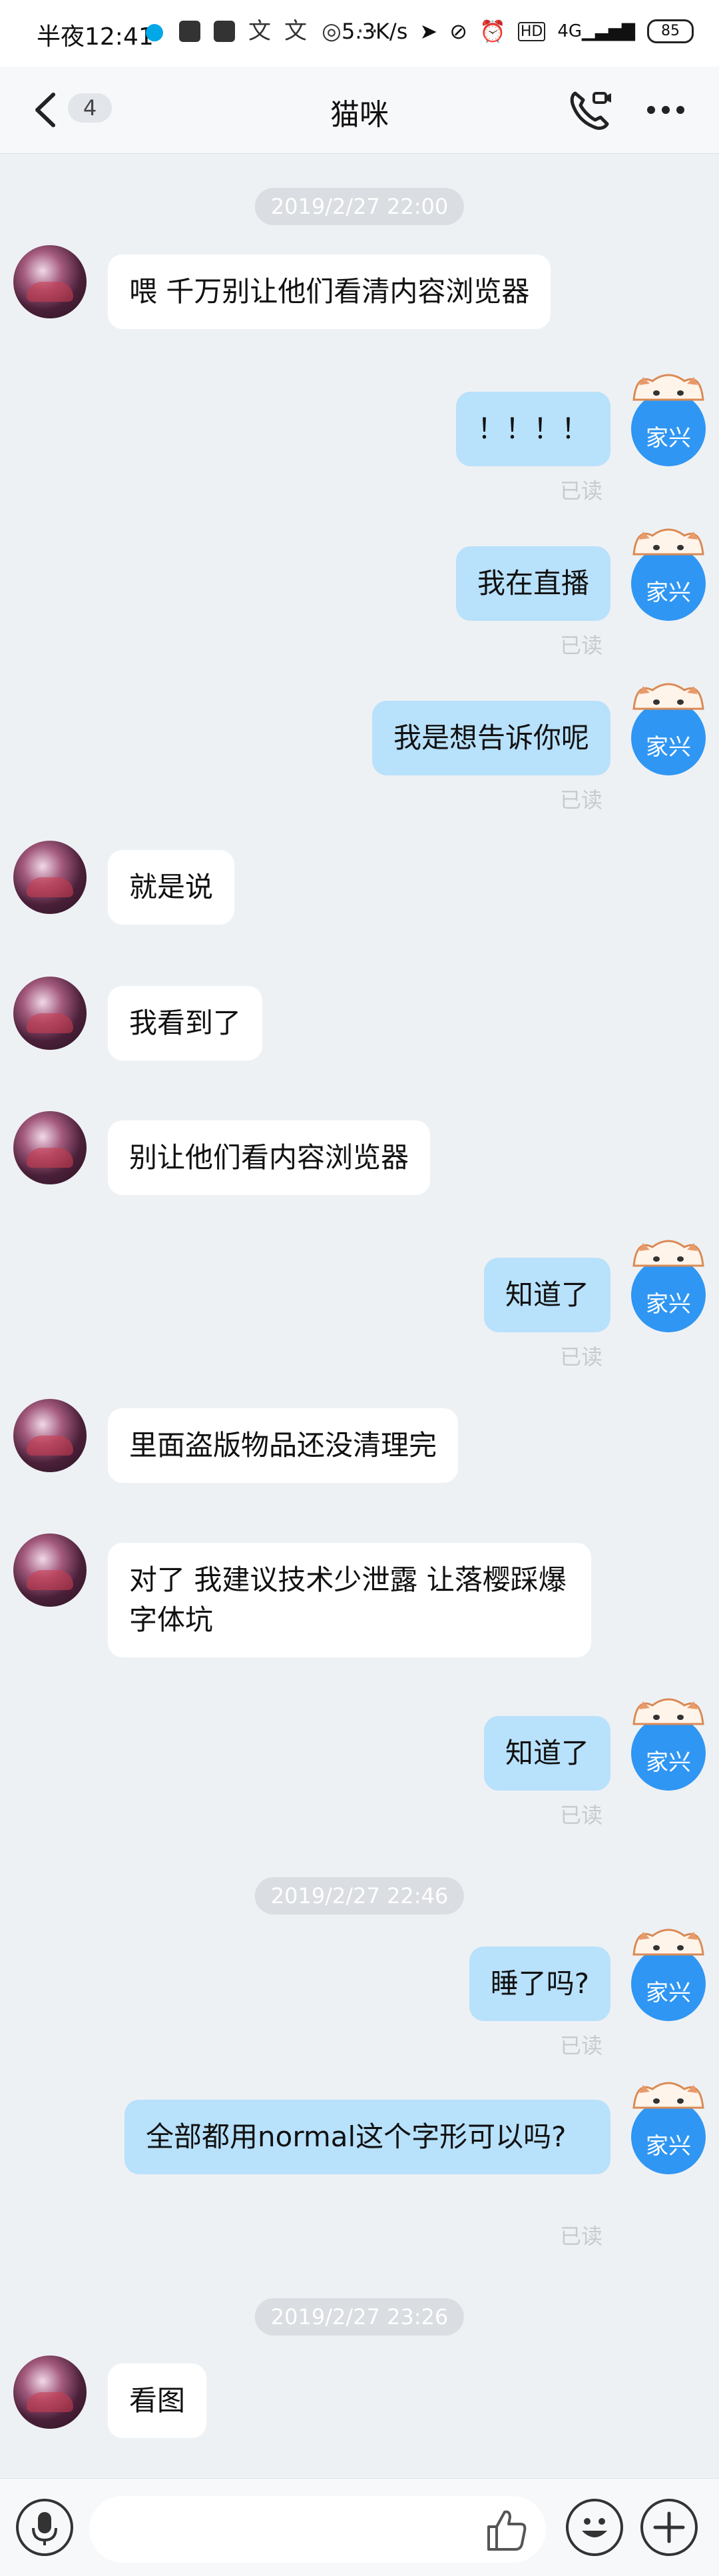 Image resolution: width=719 pixels, height=2576 pixels. I want to click on message-bubble-sent: 睡了吗?, so click(540, 1984).